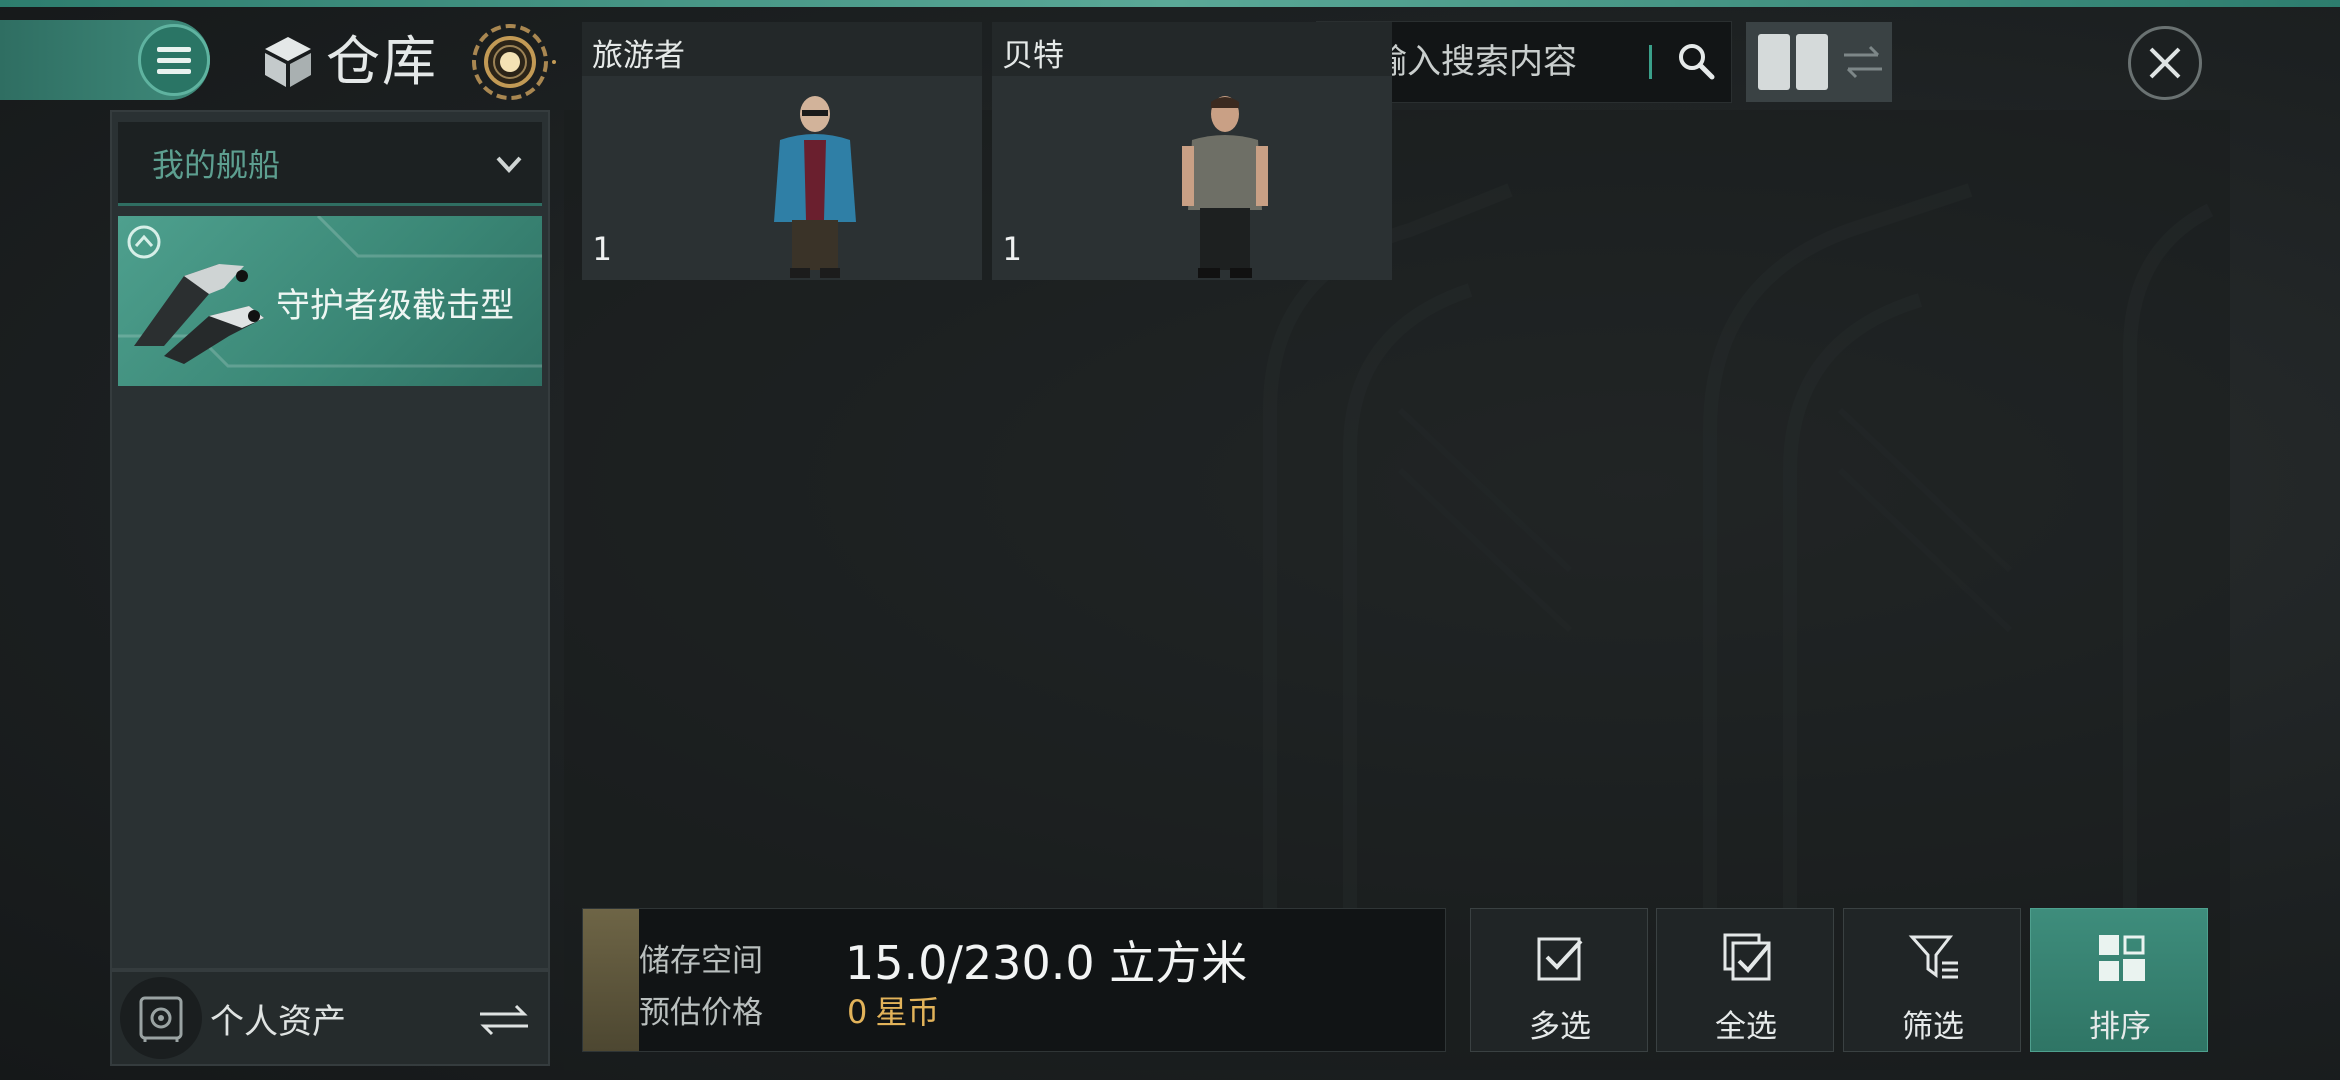 This screenshot has width=2340, height=1080. What do you see at coordinates (1650, 62) in the screenshot?
I see `search-divider` at bounding box center [1650, 62].